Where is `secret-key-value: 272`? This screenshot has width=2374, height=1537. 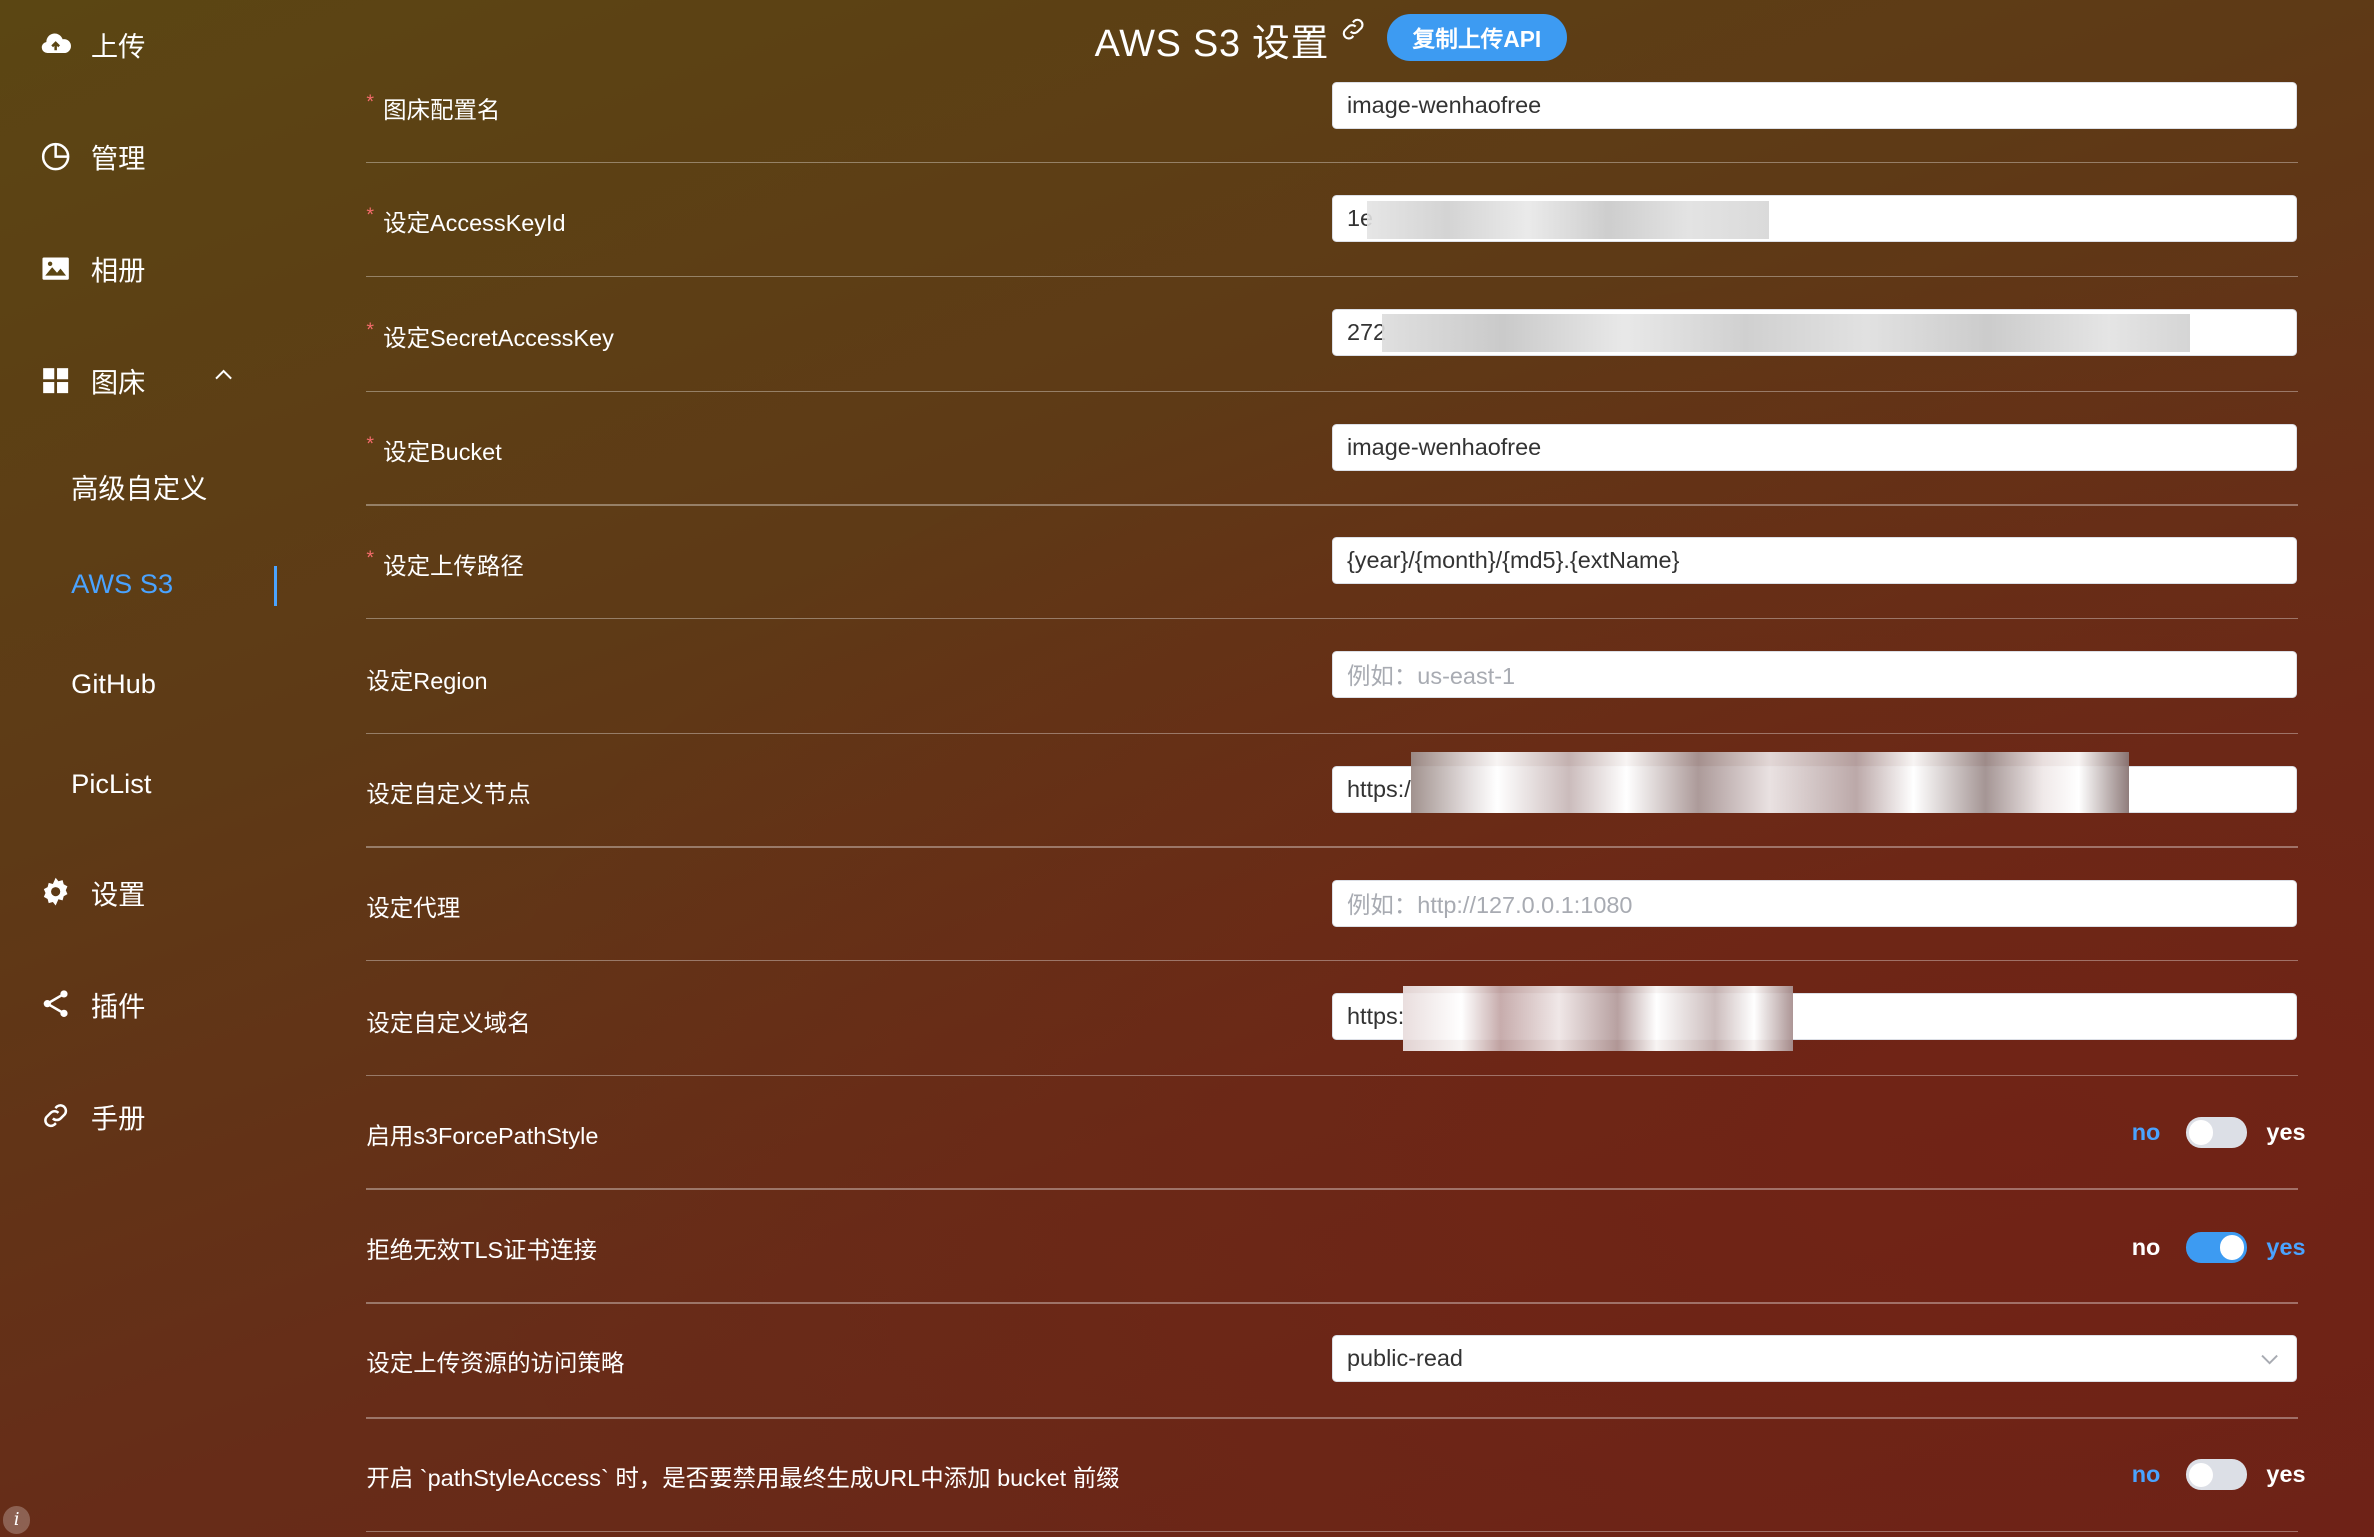 secret-key-value: 272 is located at coordinates (1366, 331).